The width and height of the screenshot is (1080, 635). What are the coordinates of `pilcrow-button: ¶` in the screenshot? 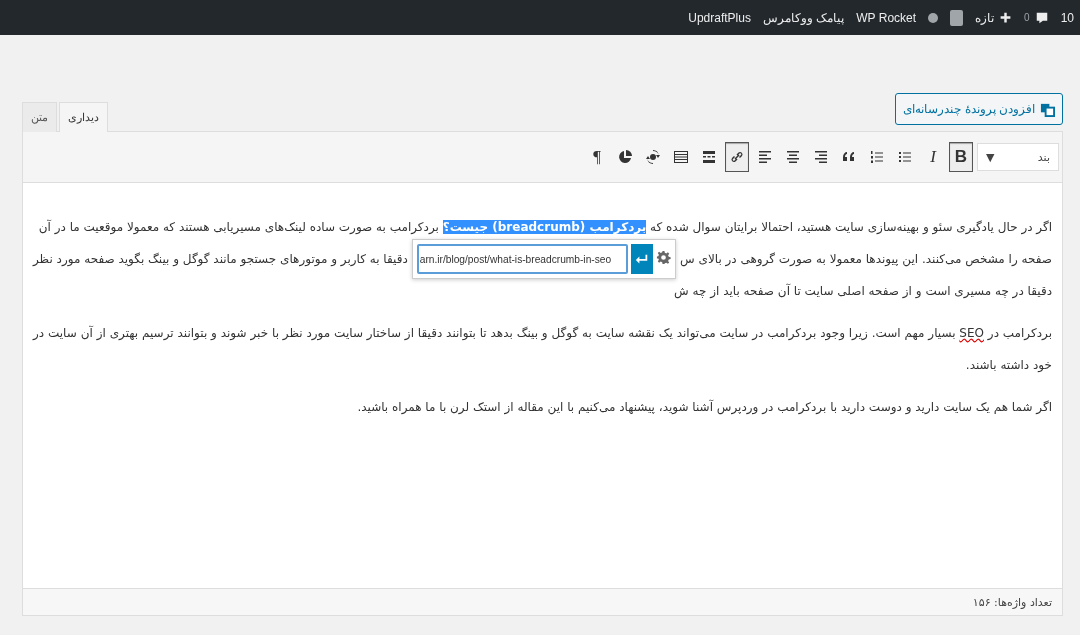 It's located at (597, 157).